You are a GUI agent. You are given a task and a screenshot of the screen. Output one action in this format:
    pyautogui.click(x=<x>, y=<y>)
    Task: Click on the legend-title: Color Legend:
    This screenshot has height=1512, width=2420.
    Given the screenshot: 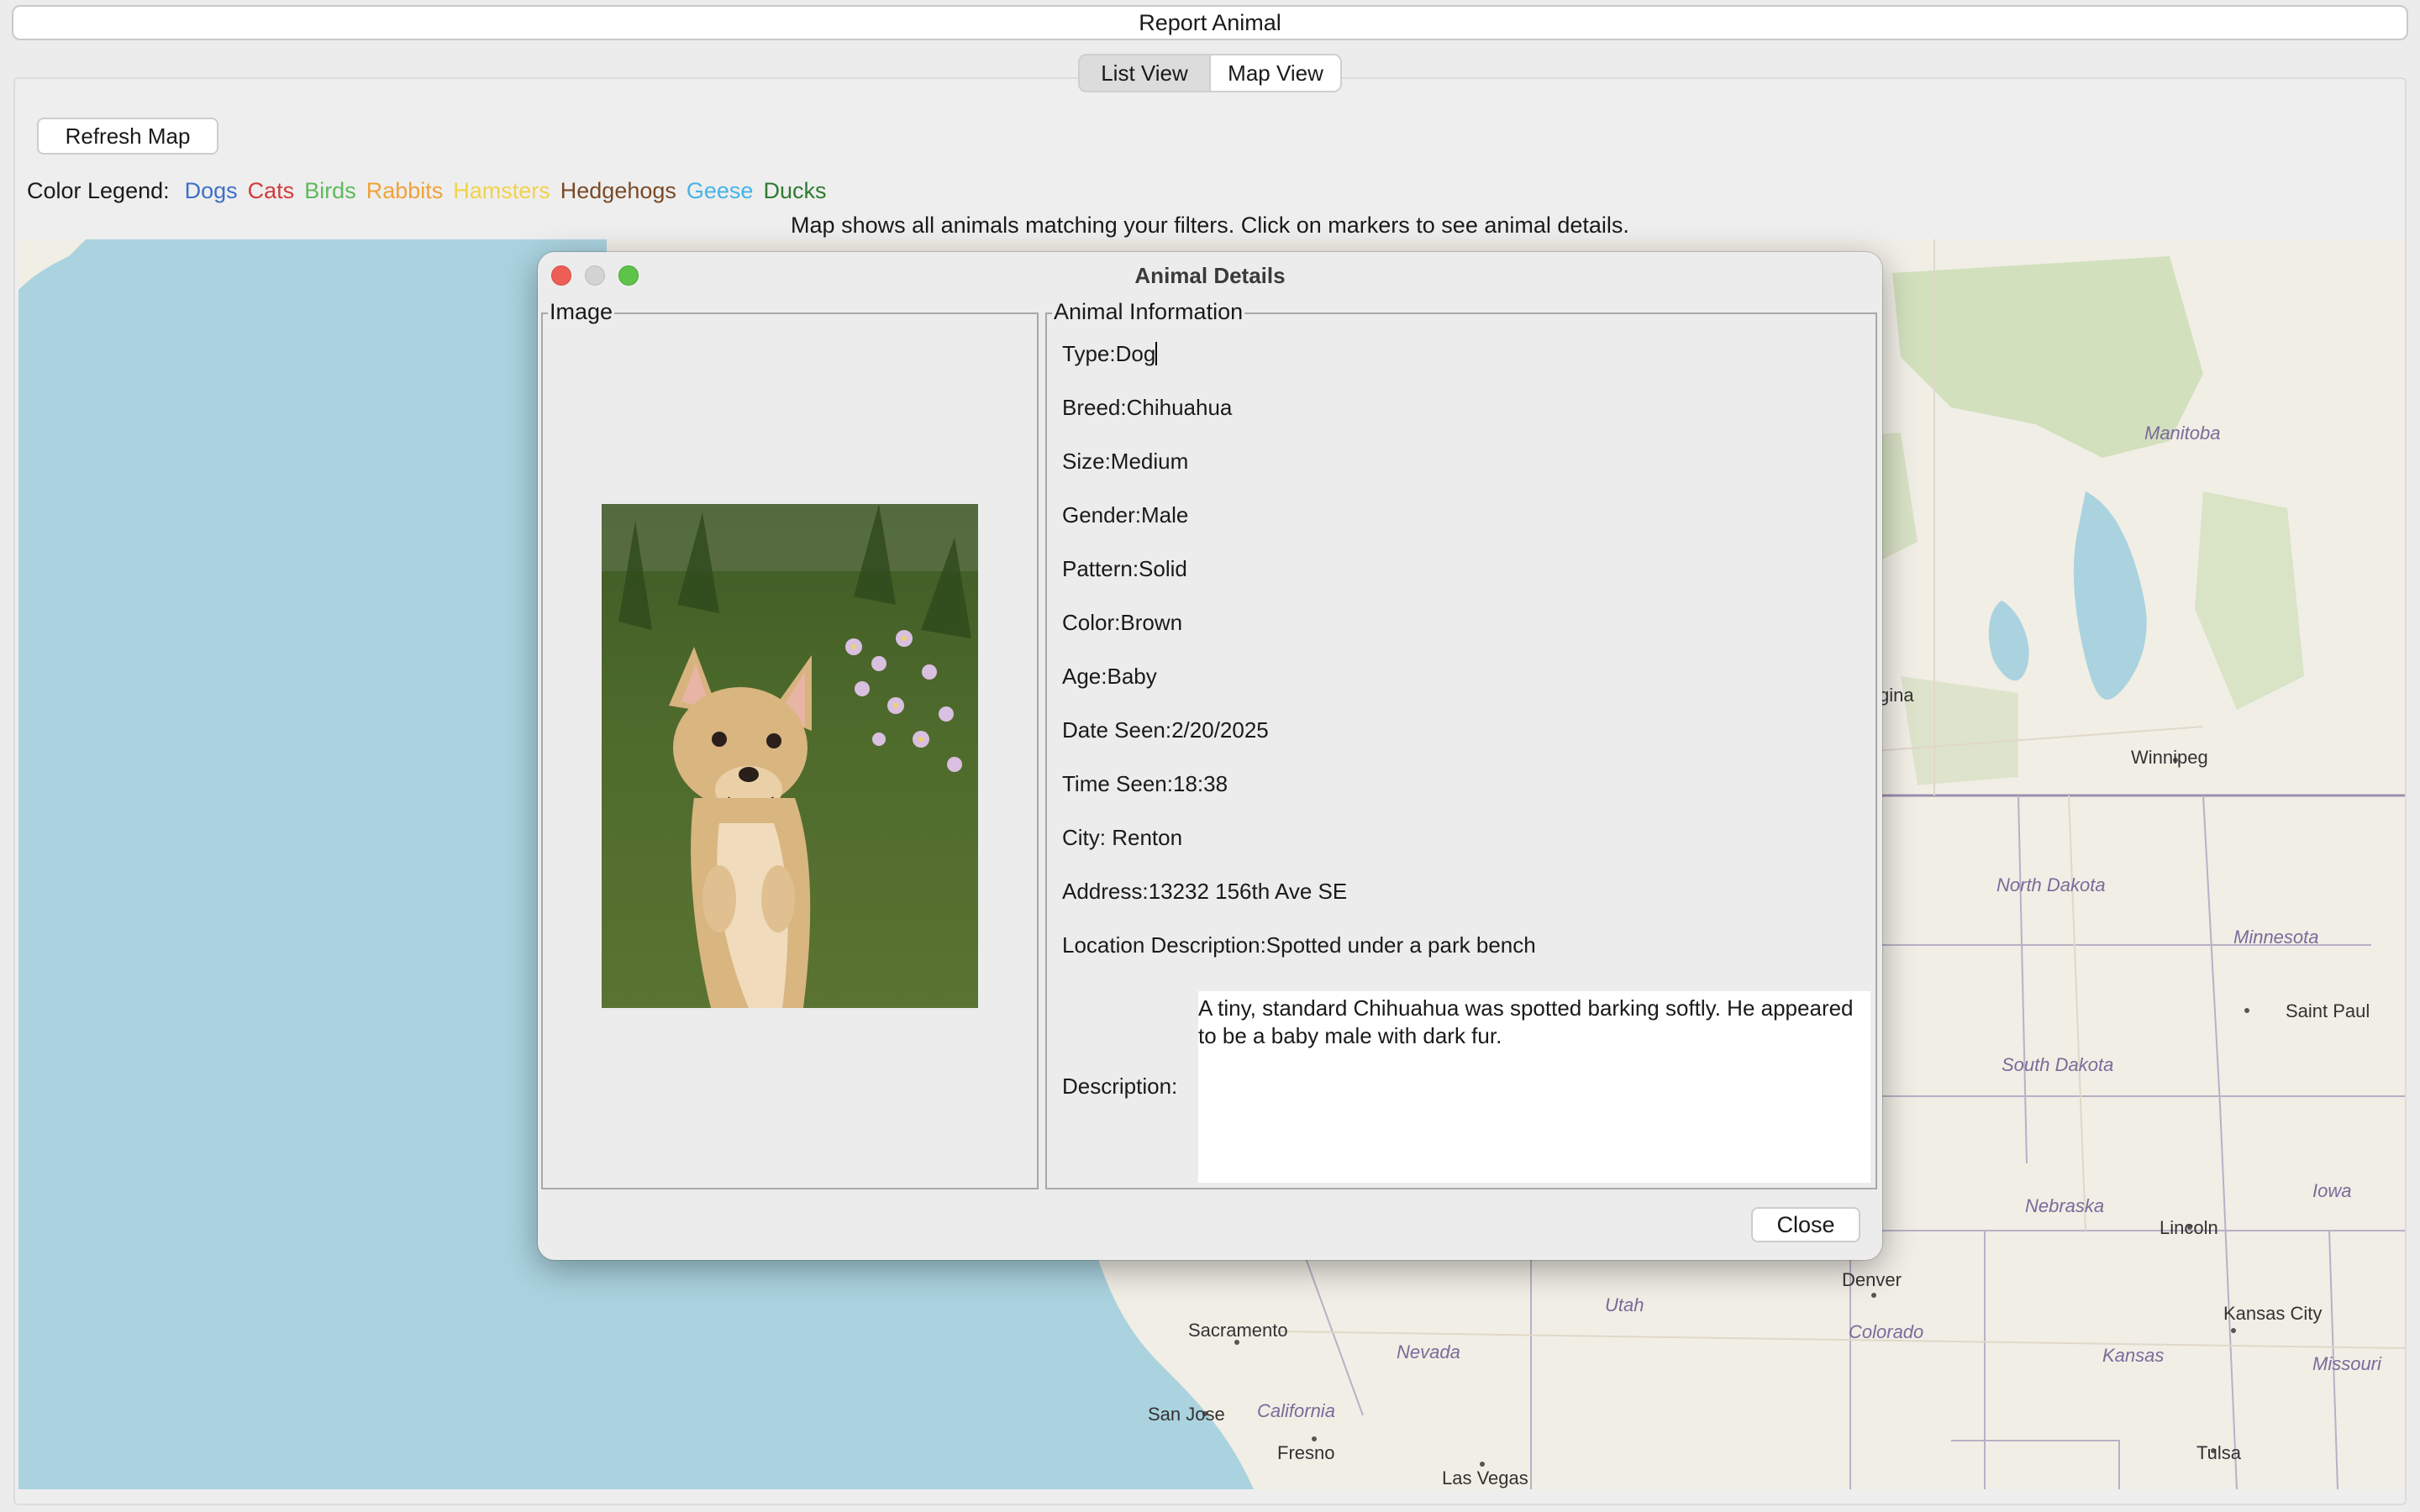 What is the action you would take?
    pyautogui.click(x=98, y=190)
    